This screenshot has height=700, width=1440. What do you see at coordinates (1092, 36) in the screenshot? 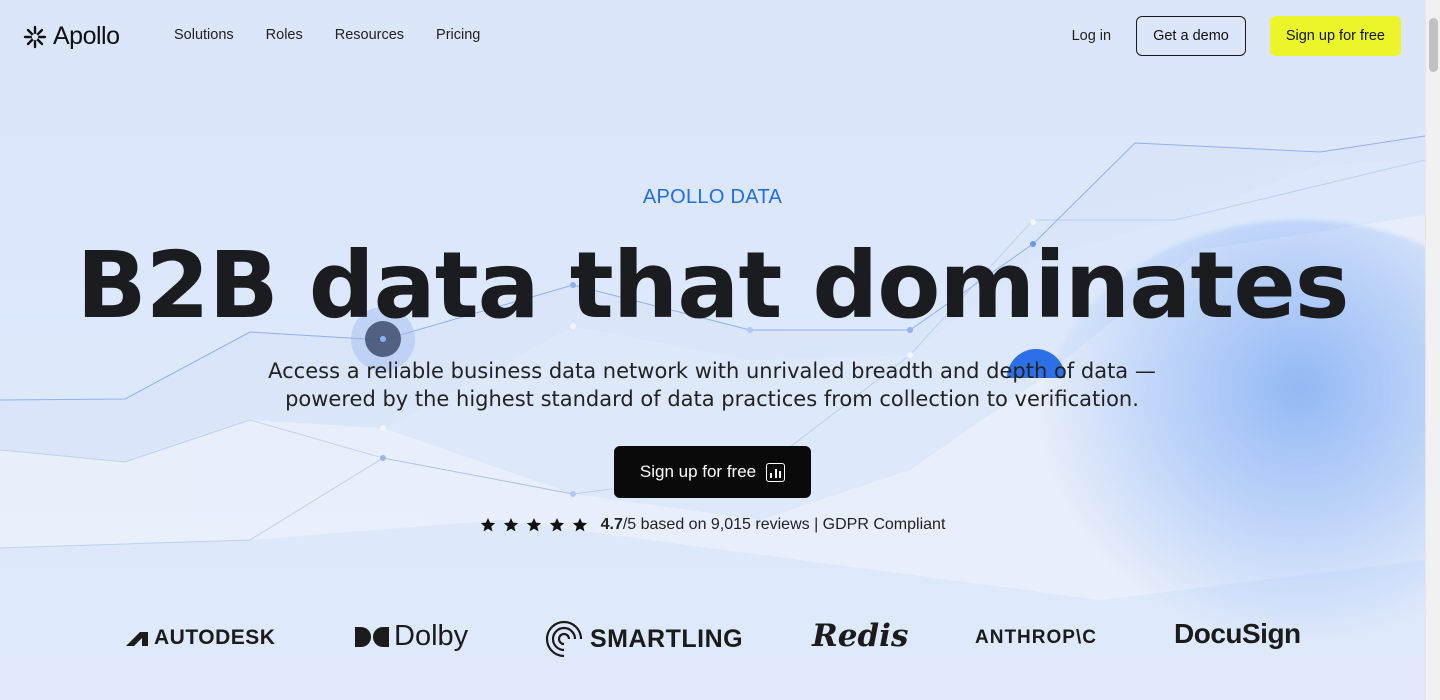
I see `login-link: Log in` at bounding box center [1092, 36].